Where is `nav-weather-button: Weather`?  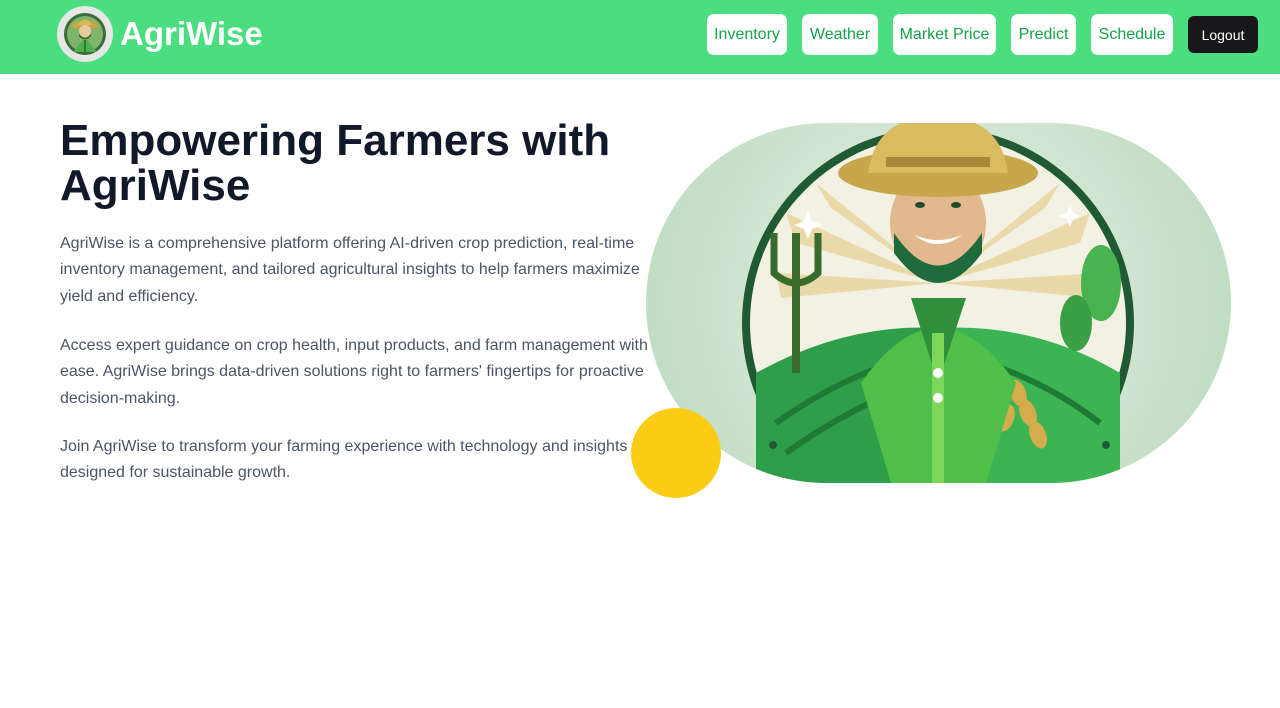
nav-weather-button: Weather is located at coordinates (840, 34).